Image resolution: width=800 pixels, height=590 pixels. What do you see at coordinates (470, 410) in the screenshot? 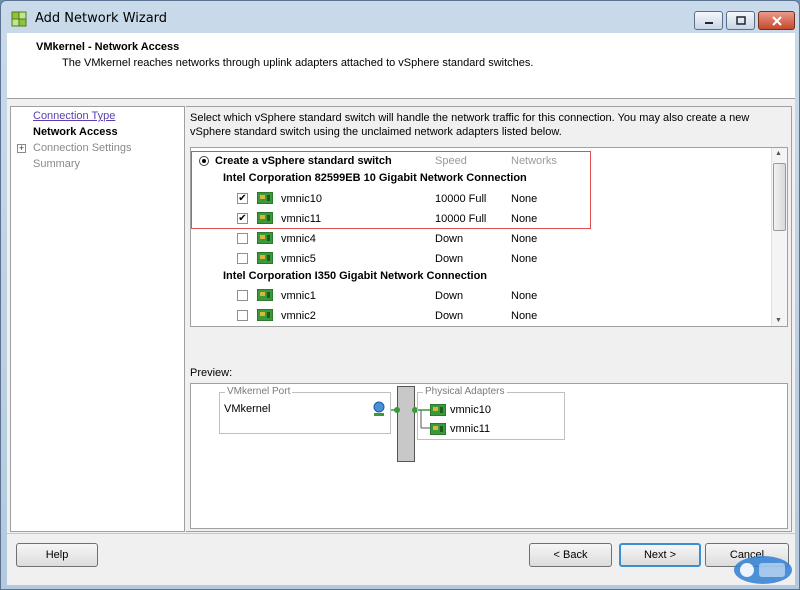
I see `physical-adapter-name: vmnic10` at bounding box center [470, 410].